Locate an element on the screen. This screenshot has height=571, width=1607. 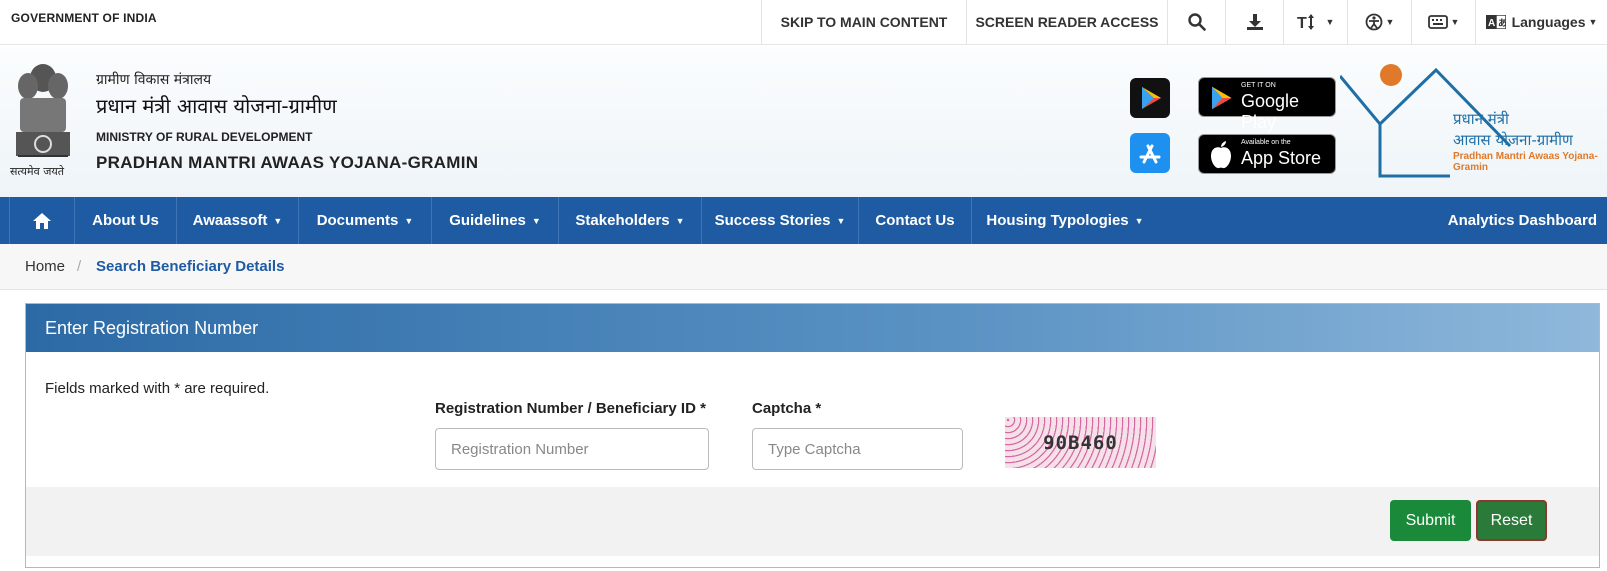
nav-success-stories: Success Stories ▼ is located at coordinates (780, 220).